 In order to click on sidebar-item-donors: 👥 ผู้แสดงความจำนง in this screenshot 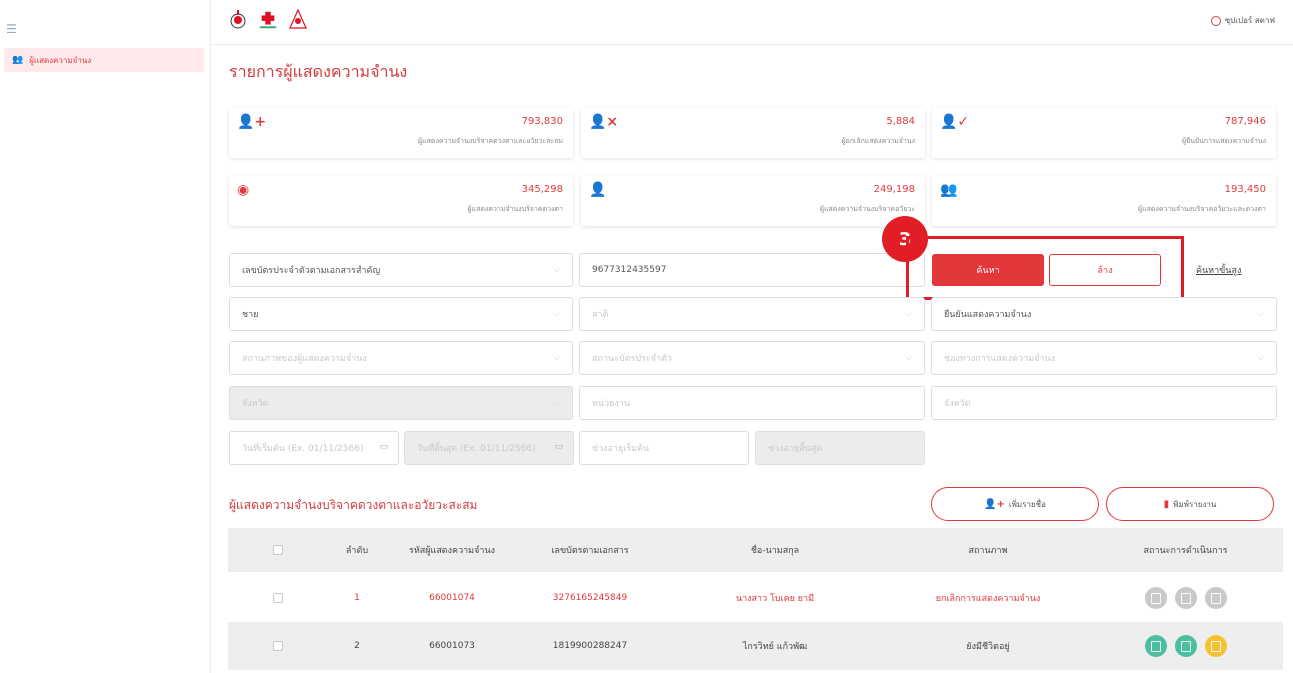, I will do `click(104, 60)`.